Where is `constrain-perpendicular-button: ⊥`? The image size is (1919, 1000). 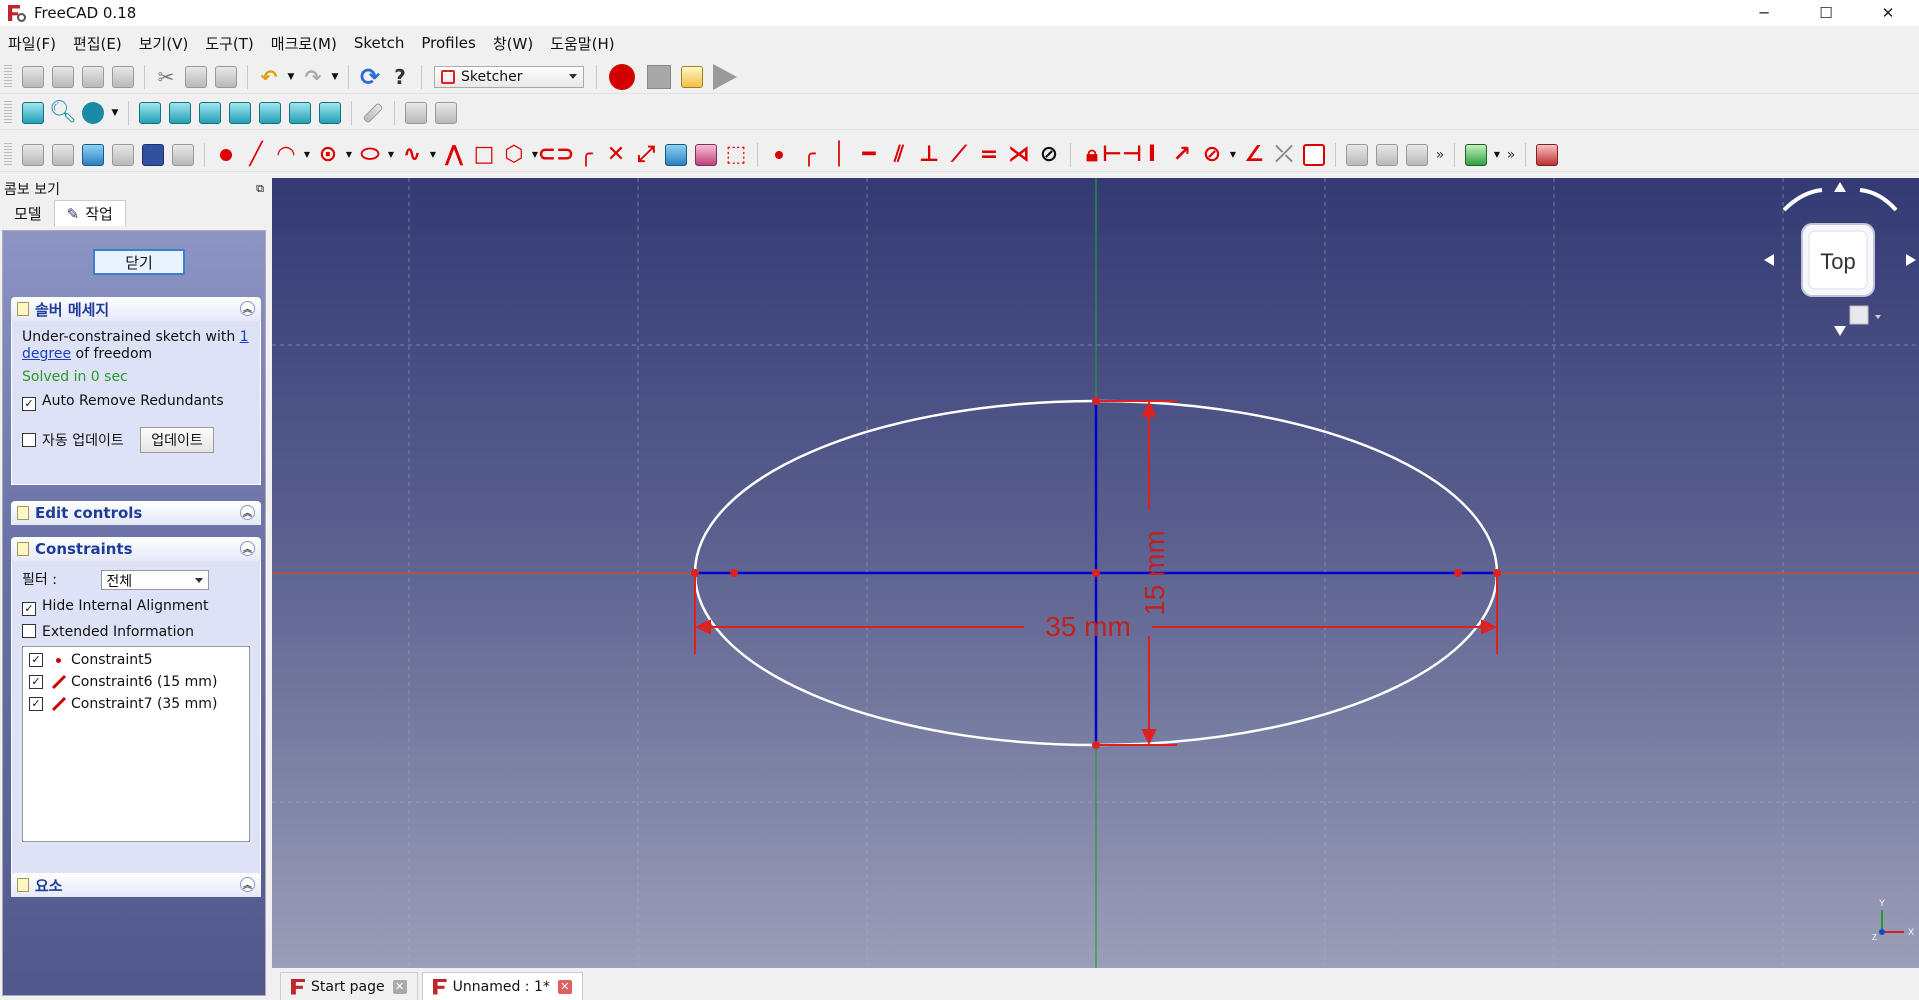
constrain-perpendicular-button: ⊥ is located at coordinates (929, 155).